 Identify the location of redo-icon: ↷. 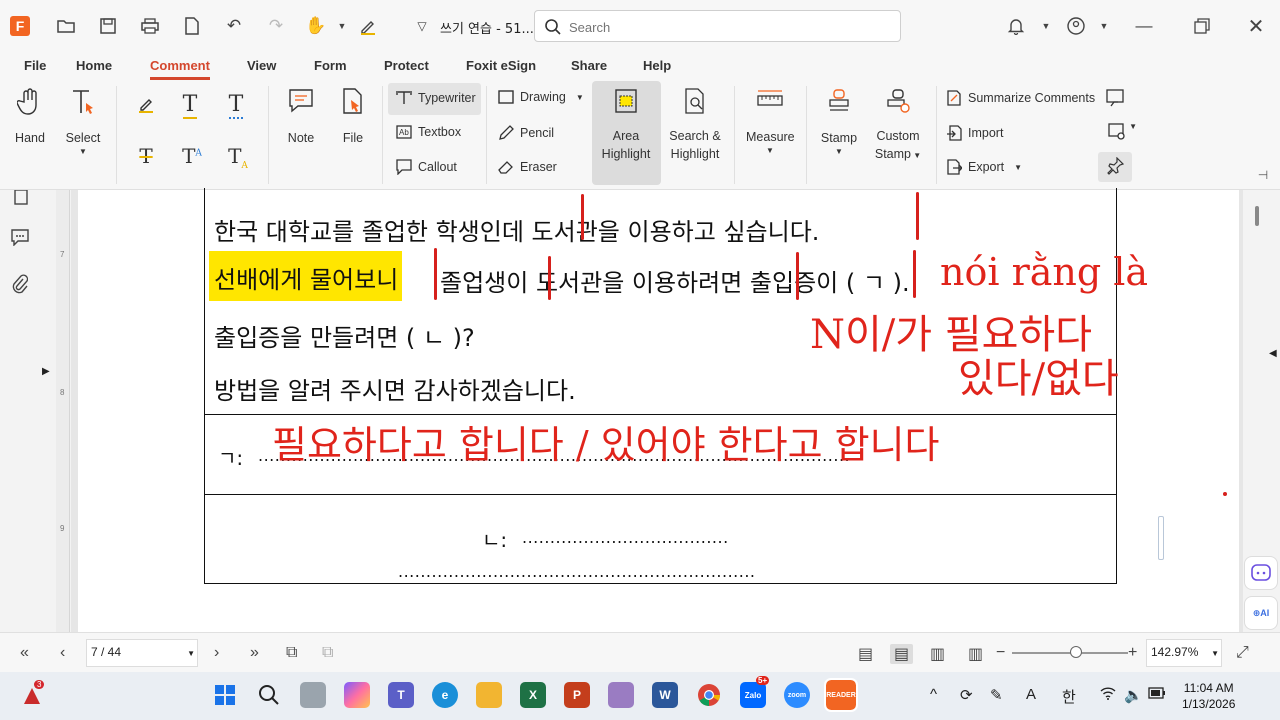
(276, 26).